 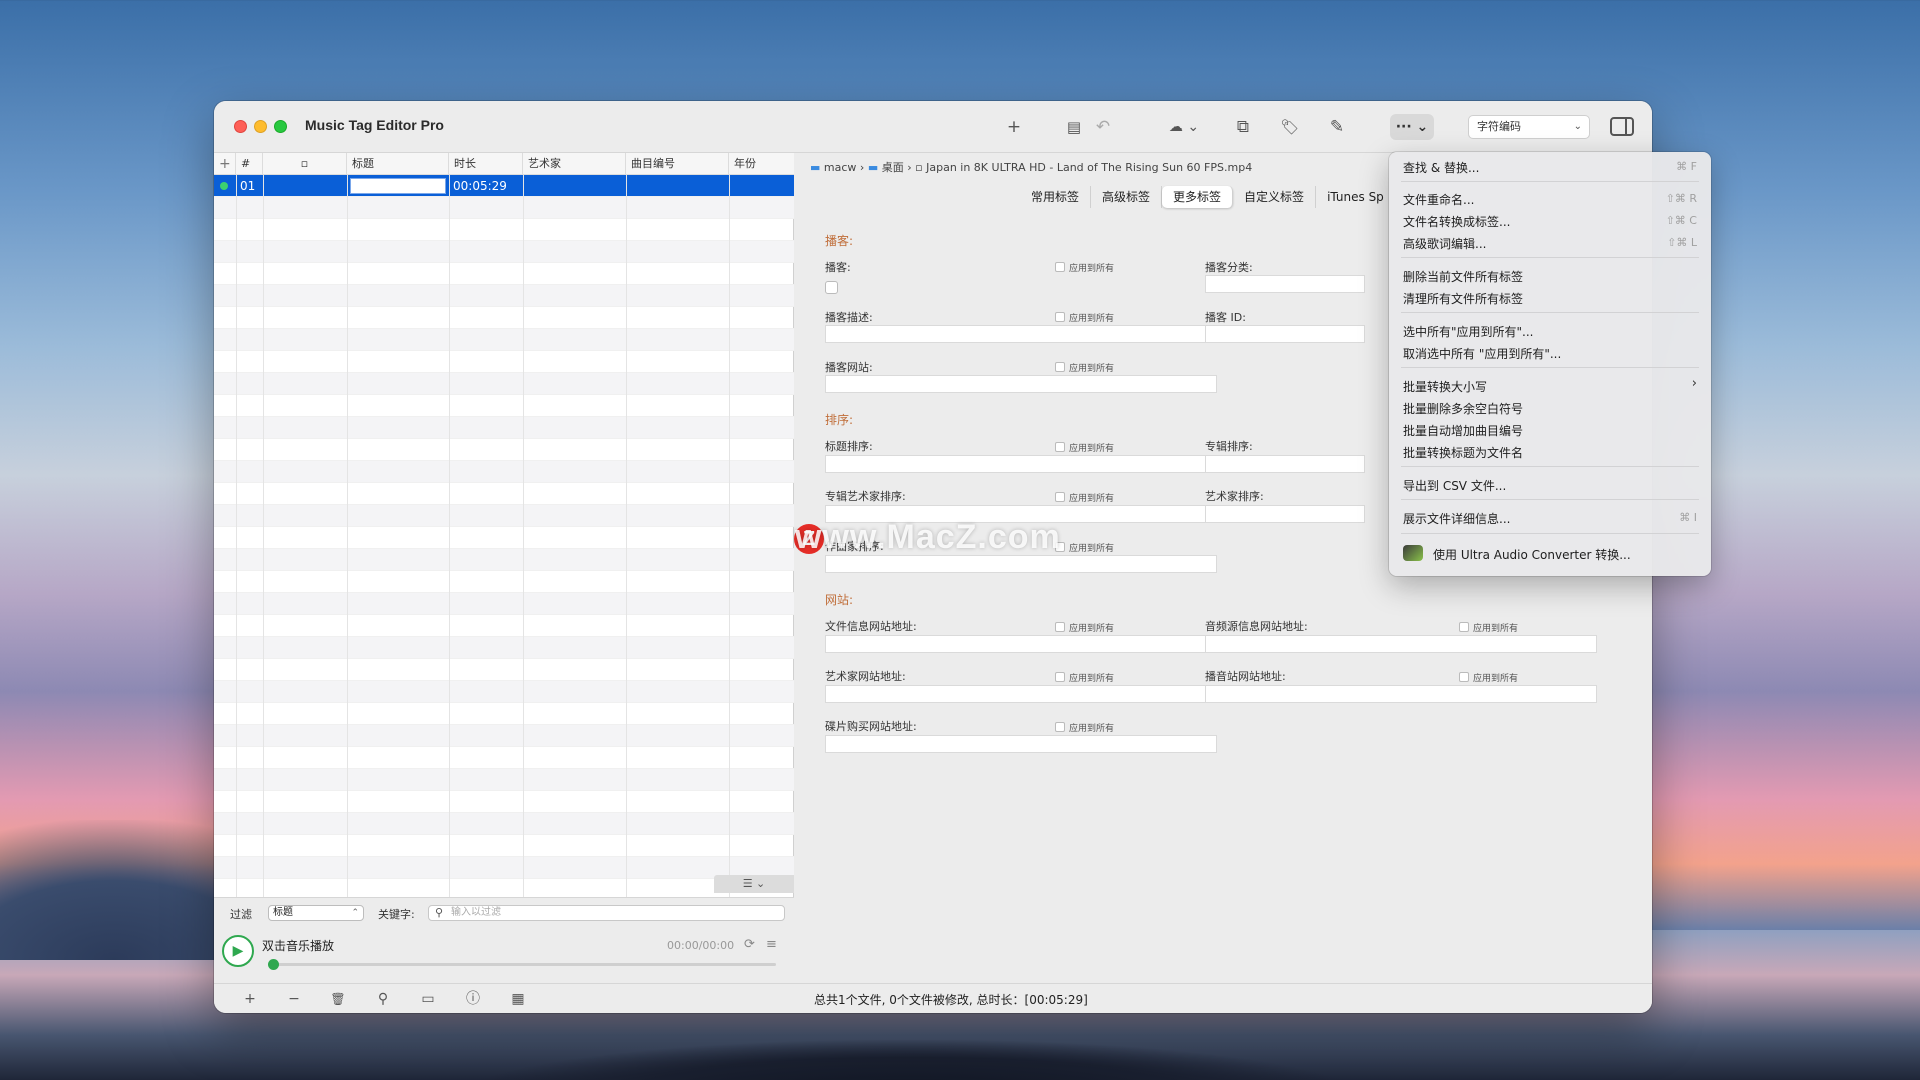 What do you see at coordinates (518, 999) in the screenshot?
I see `grid-icon: ▦` at bounding box center [518, 999].